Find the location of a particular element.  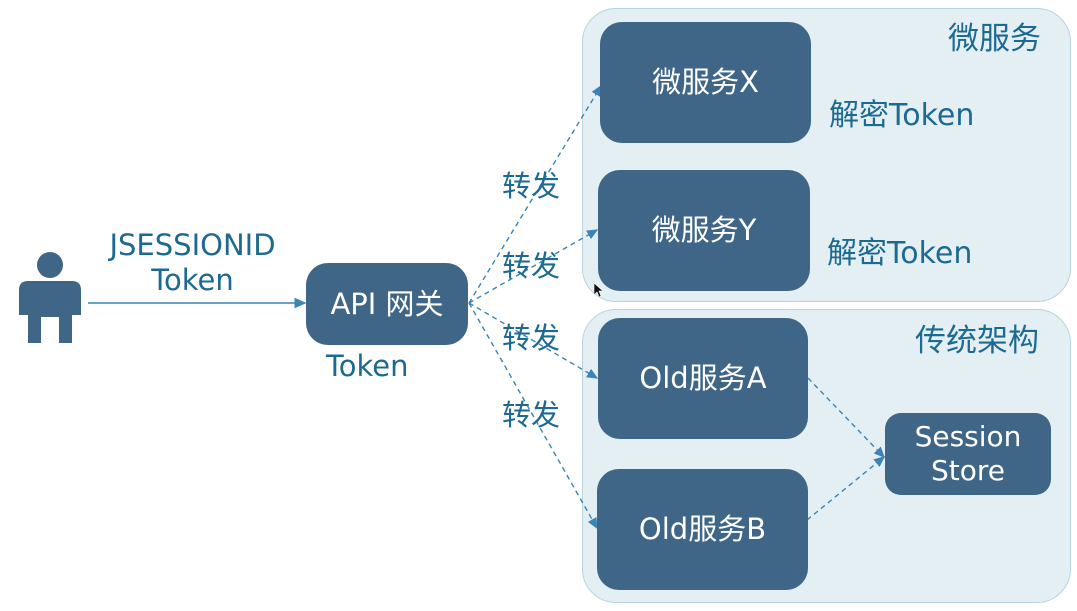

user-icon is located at coordinates (50, 297).